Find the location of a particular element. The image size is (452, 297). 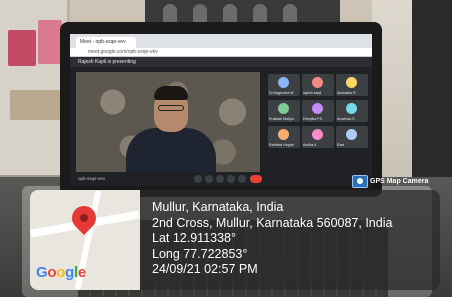

presenting-bar: Rajesh Kapil is presenting is located at coordinates (221, 62).